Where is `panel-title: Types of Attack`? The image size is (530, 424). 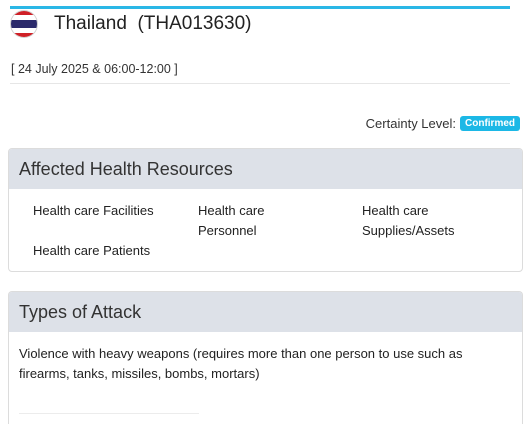
panel-title: Types of Attack is located at coordinates (265, 312).